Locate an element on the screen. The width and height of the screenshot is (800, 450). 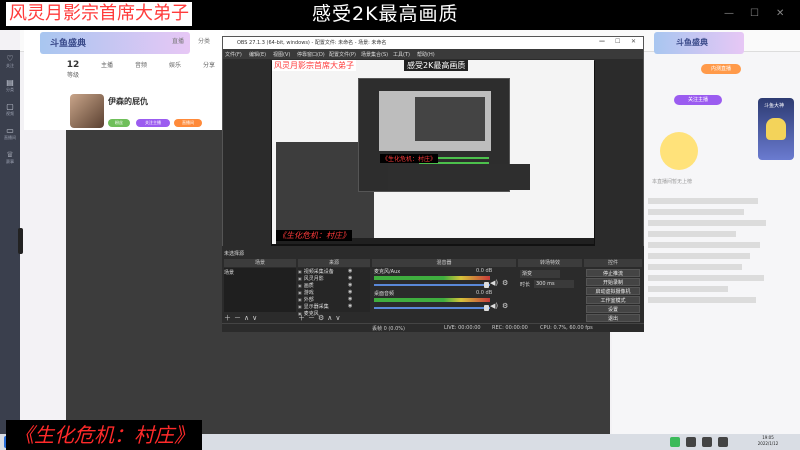
exit-button: 退出 is located at coordinates (613, 318).